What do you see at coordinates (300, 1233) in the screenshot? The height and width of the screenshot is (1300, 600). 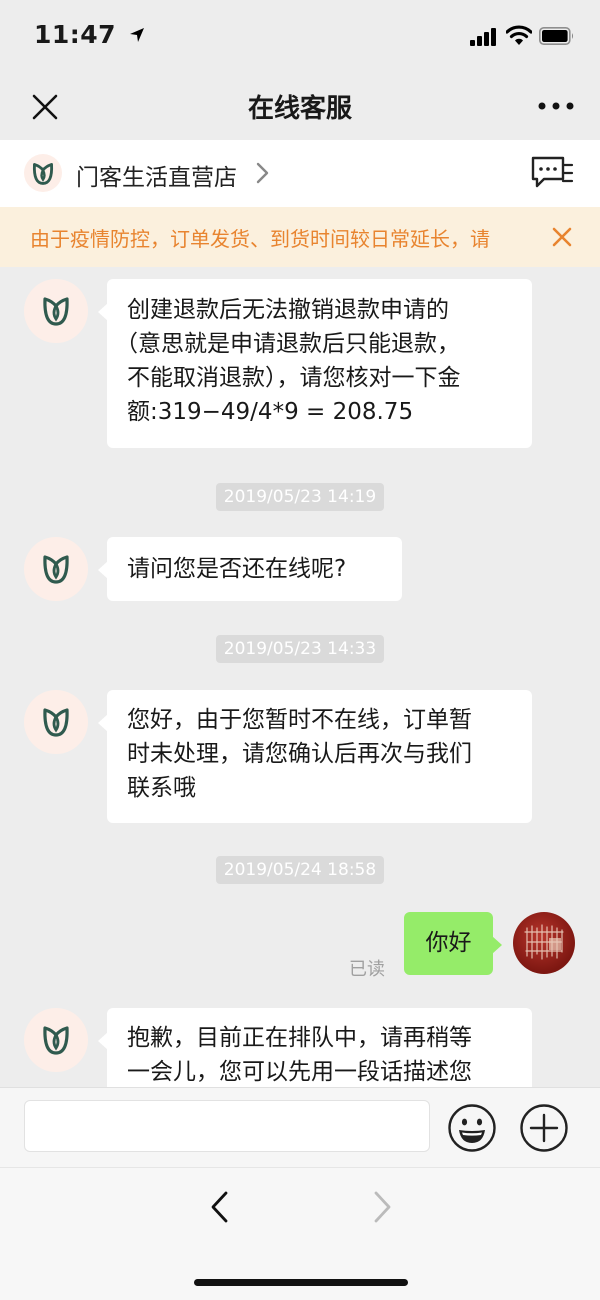 I see `browser-toolbar` at bounding box center [300, 1233].